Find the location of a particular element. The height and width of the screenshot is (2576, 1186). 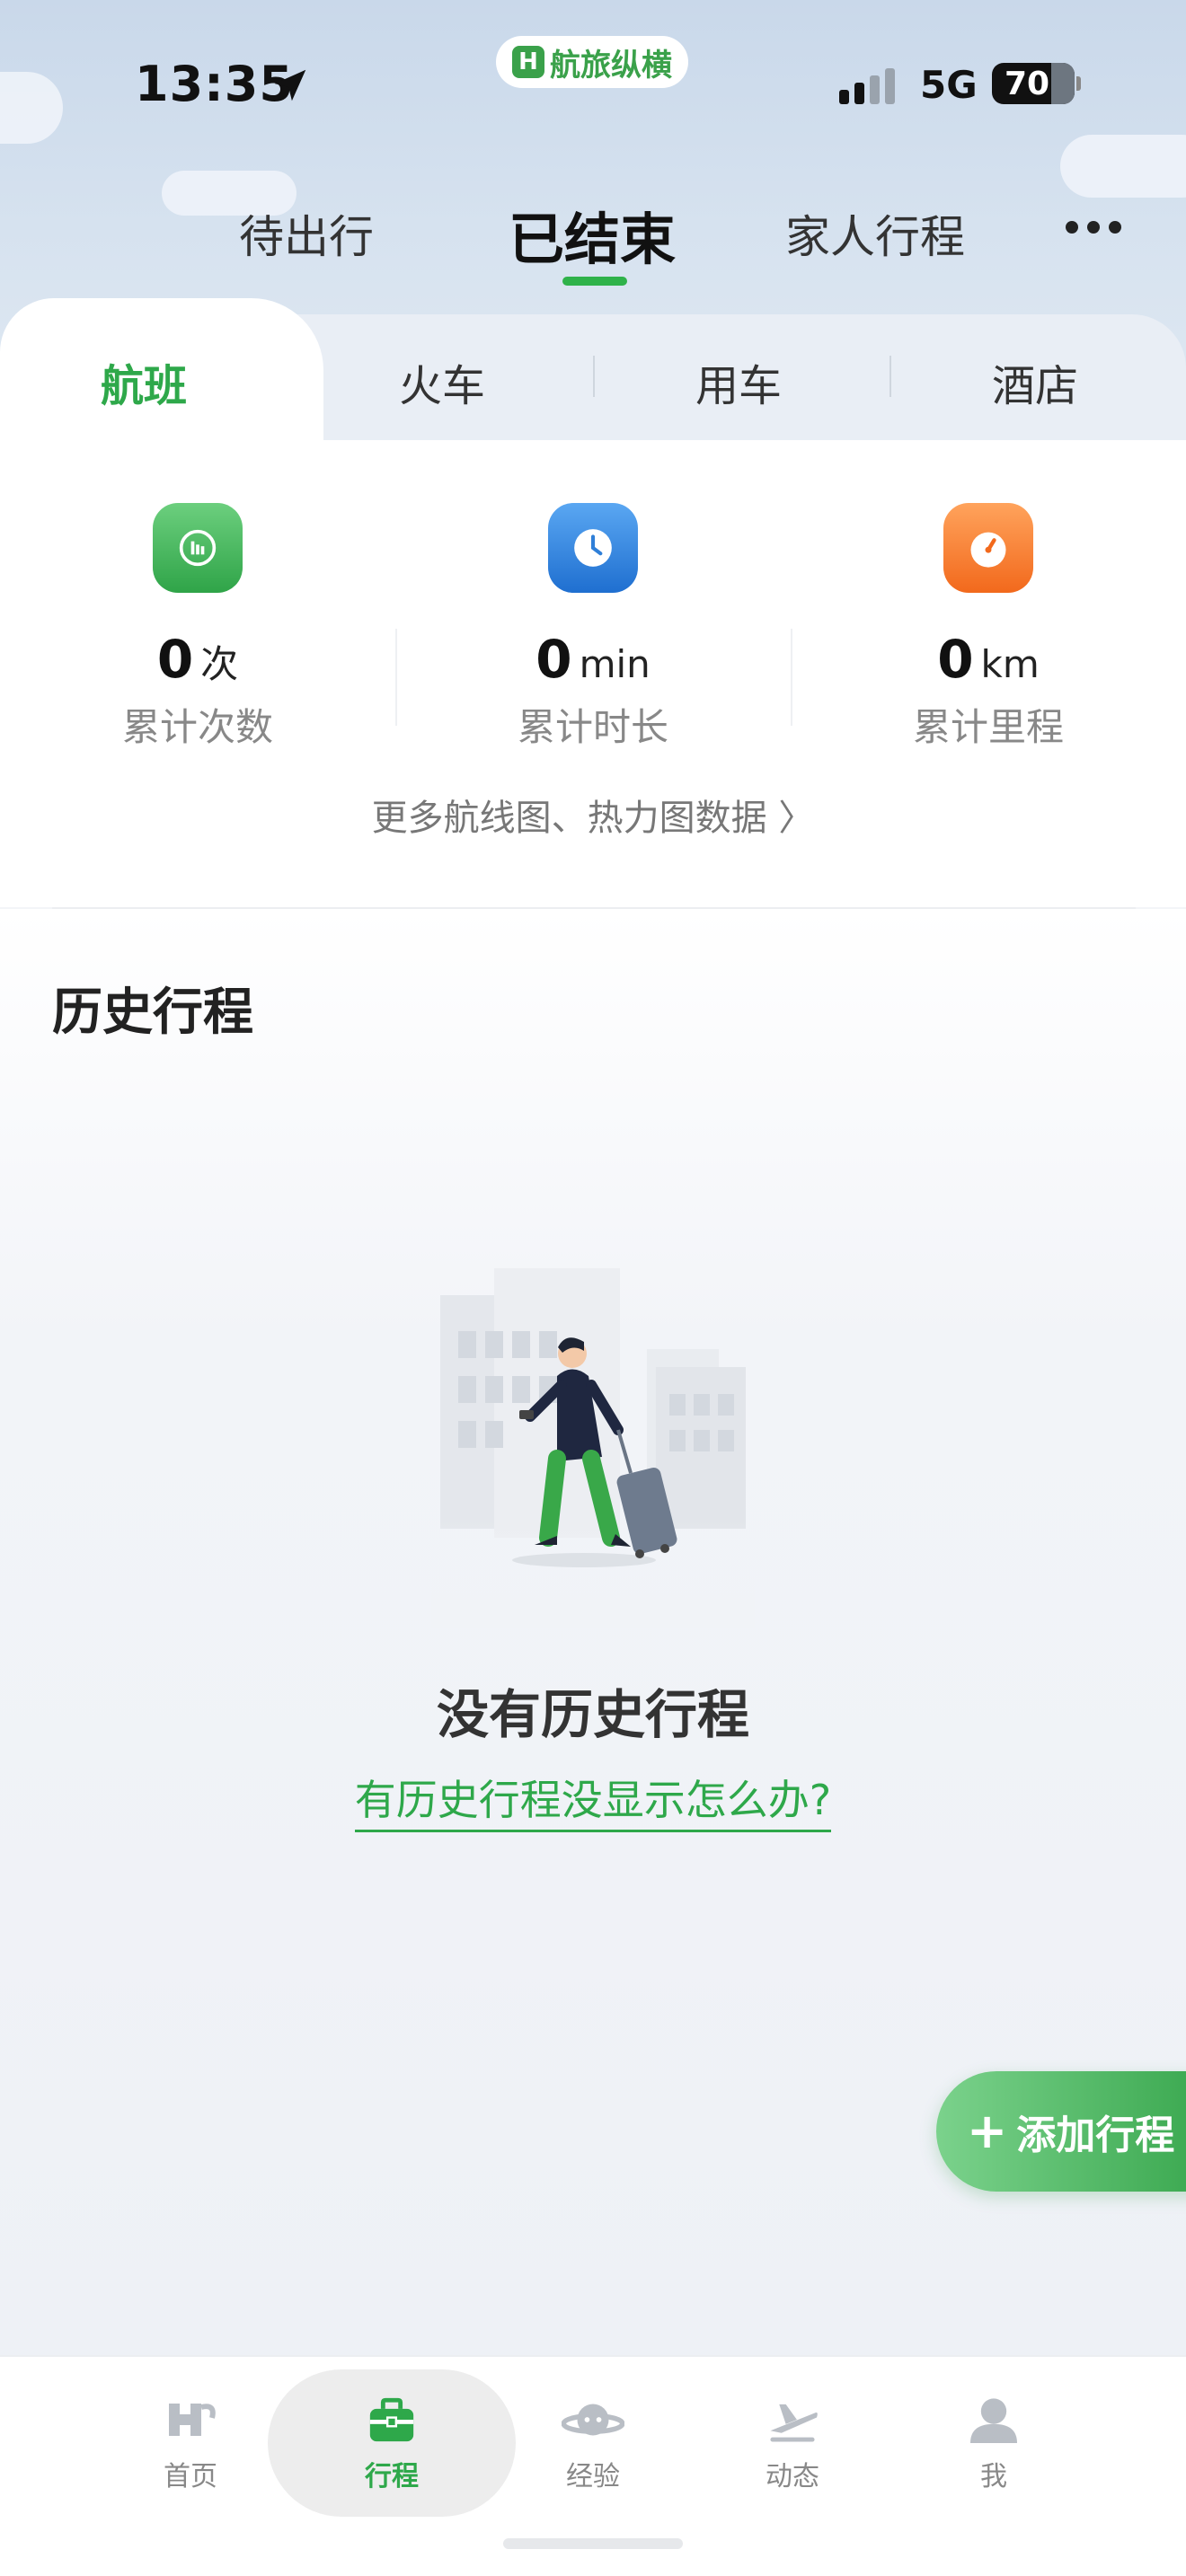

add-trip-label: 添加行程 is located at coordinates (1095, 2135).